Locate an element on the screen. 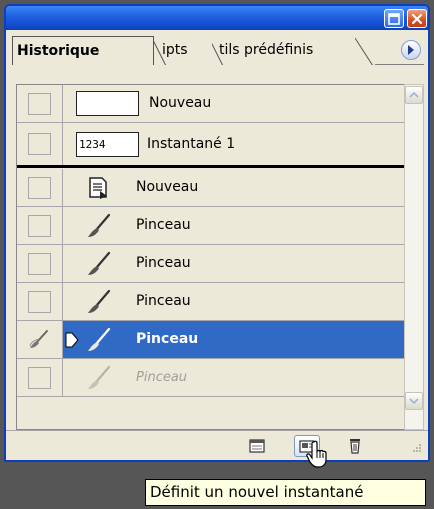  chevron-up-icon is located at coordinates (414, 95).